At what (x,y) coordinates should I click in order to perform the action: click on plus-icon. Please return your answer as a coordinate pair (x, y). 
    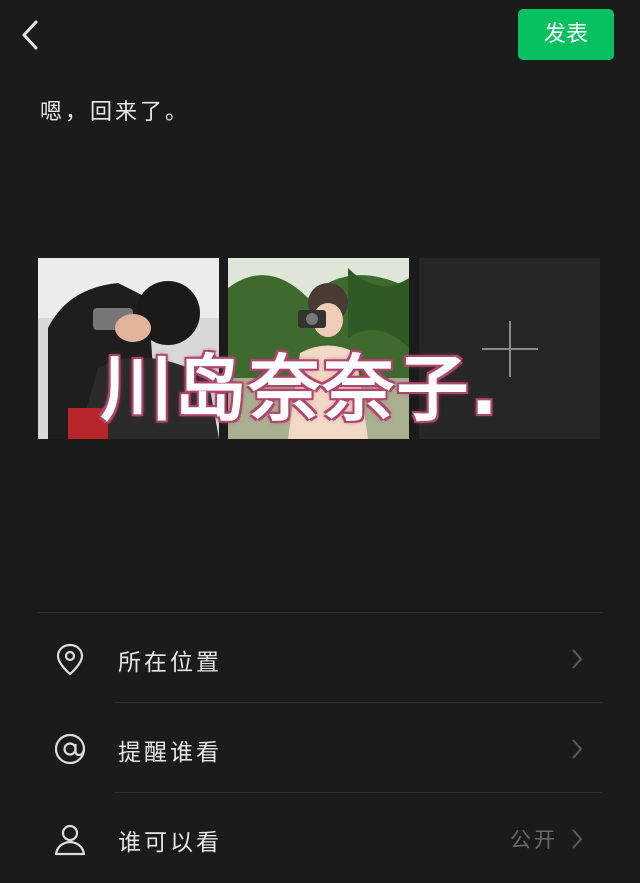
    Looking at the image, I should click on (510, 349).